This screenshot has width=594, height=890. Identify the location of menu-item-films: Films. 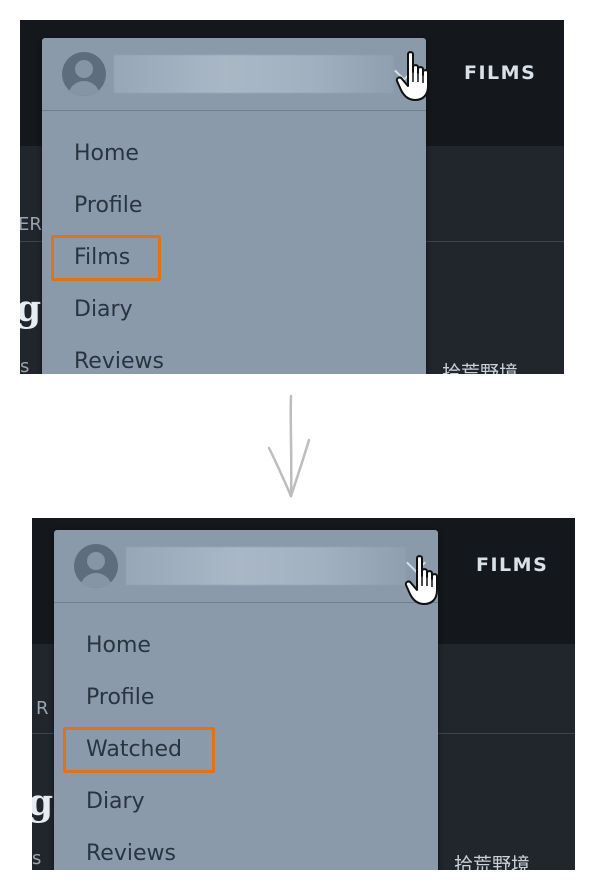
(234, 258).